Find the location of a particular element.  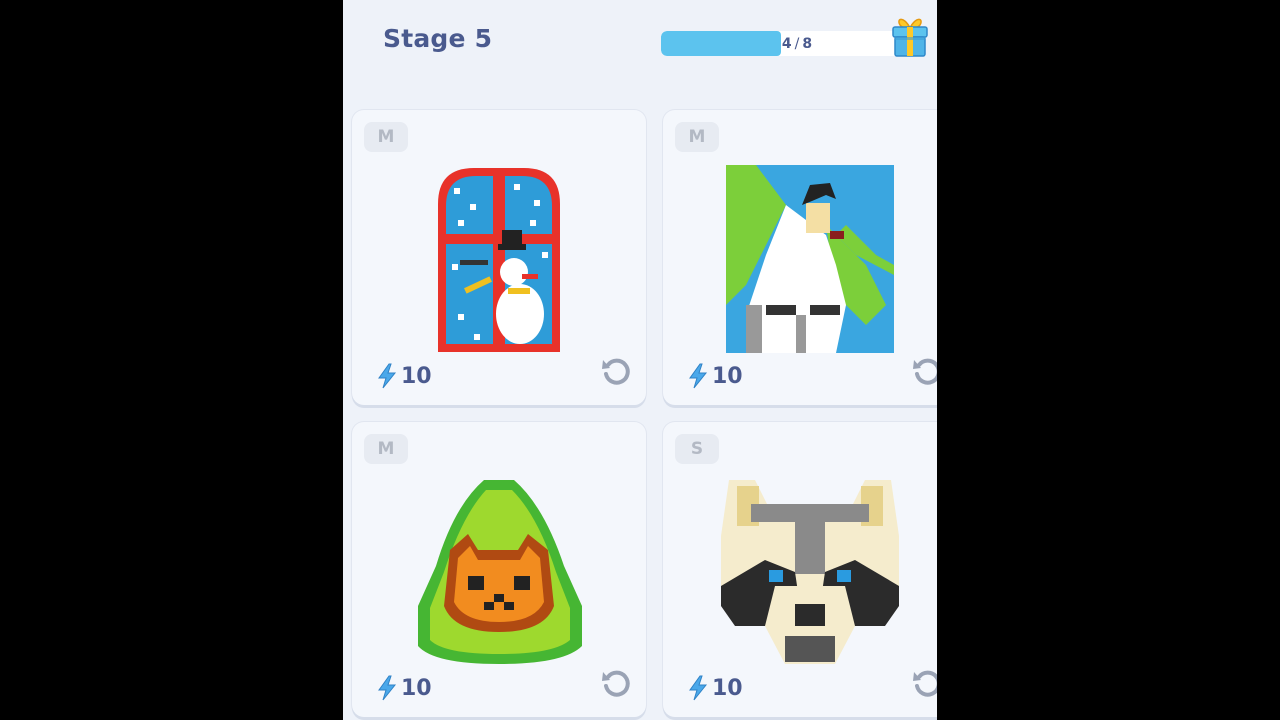

puzzle-card-portrait: M 10 is located at coordinates (800, 257).